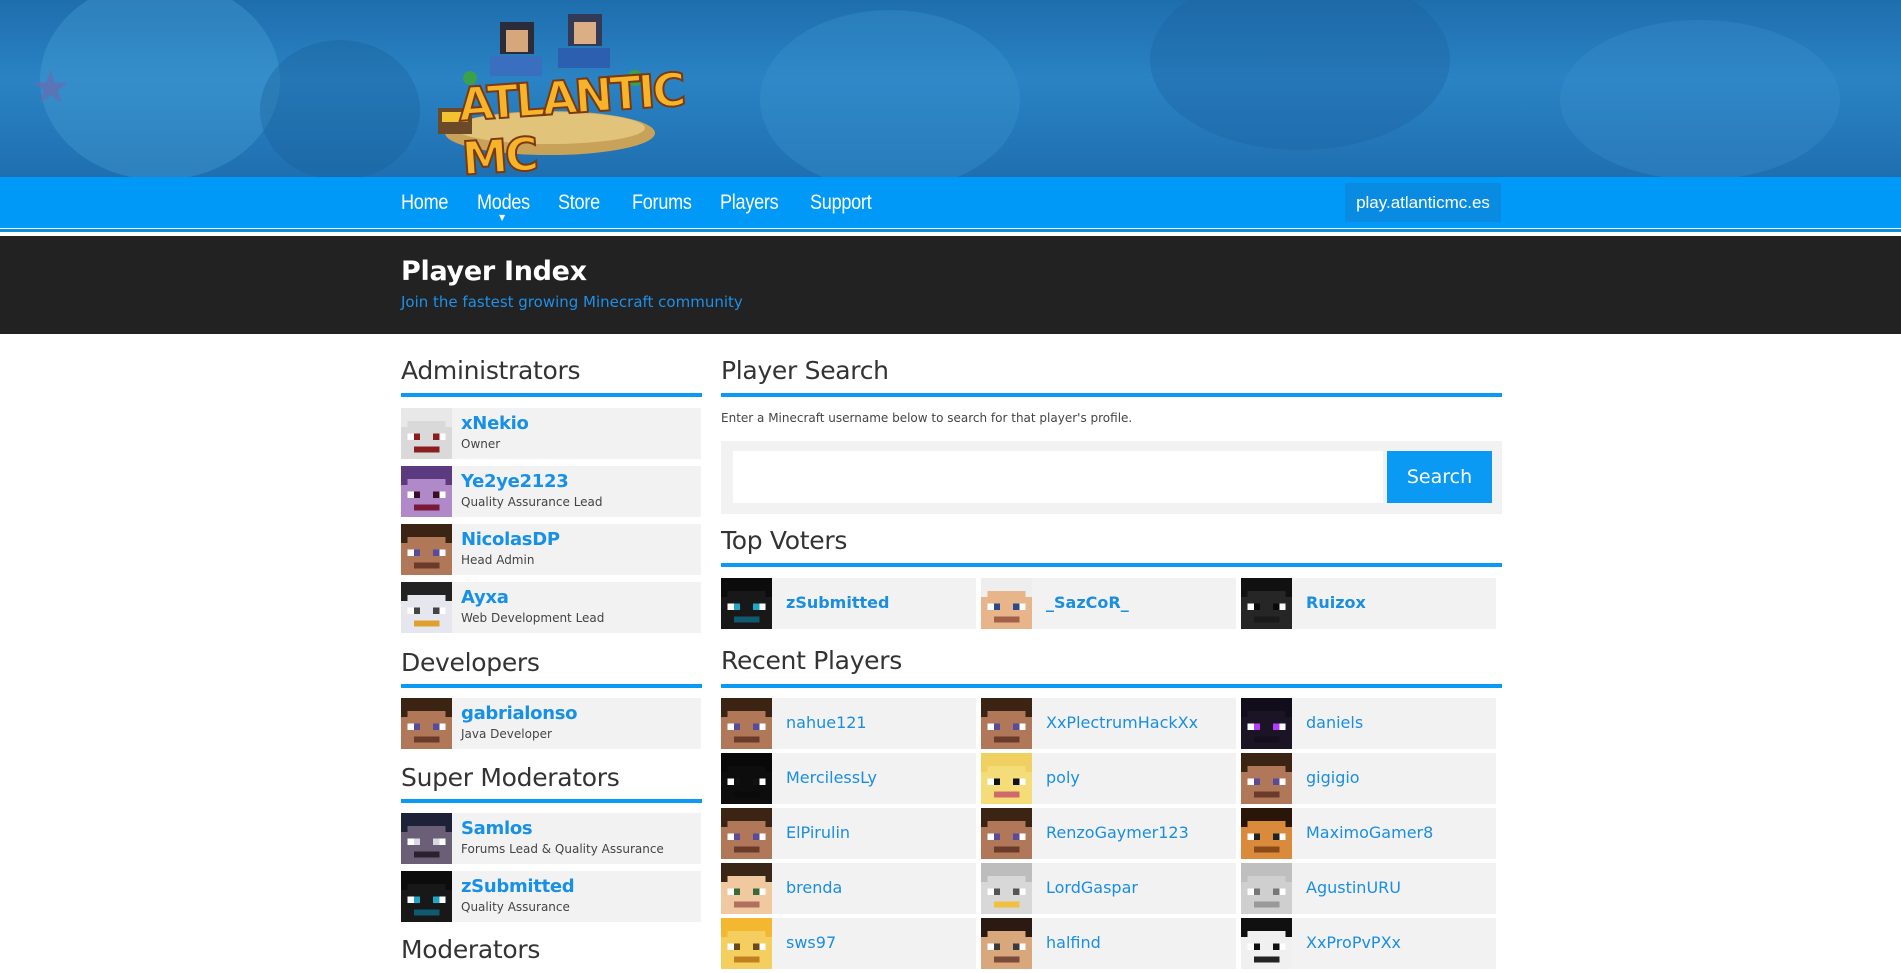  What do you see at coordinates (470, 662) in the screenshot?
I see `developers-heading: Developers` at bounding box center [470, 662].